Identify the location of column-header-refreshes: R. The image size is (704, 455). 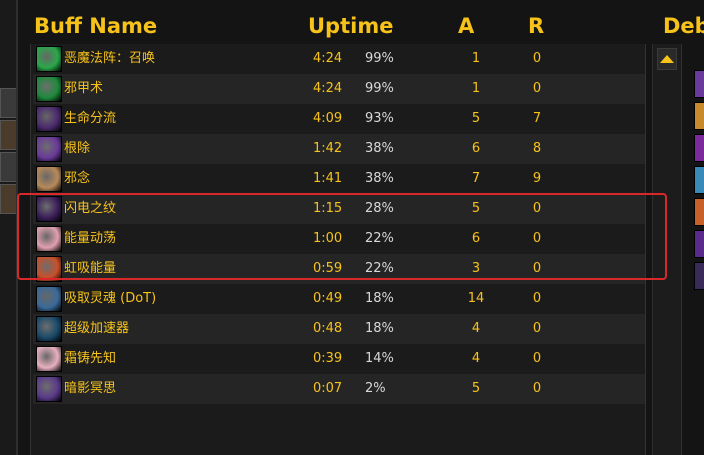
(536, 26).